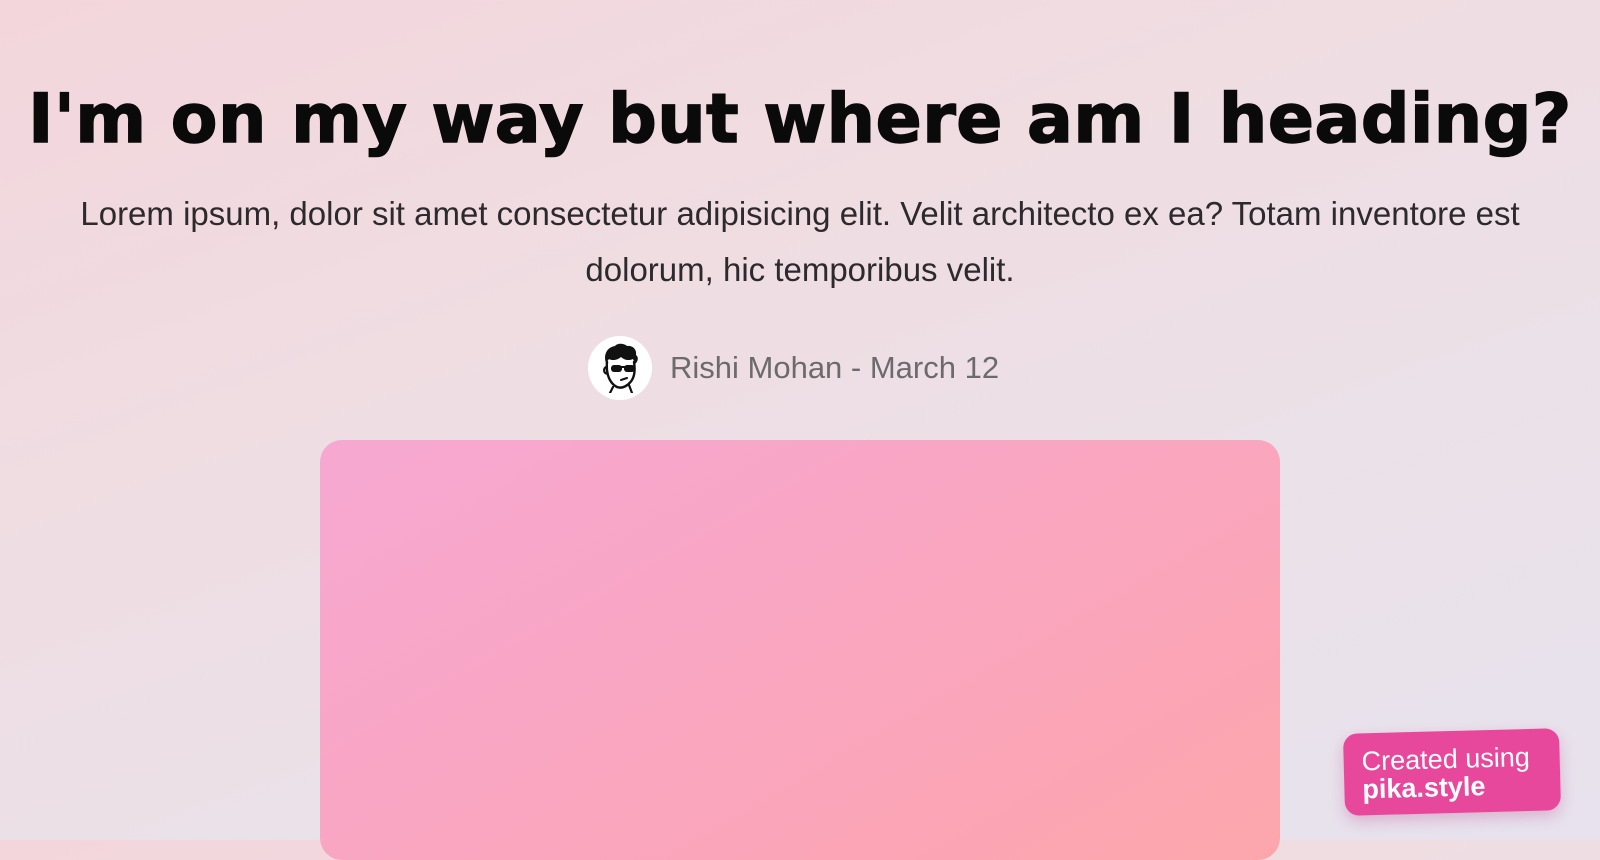 This screenshot has width=1600, height=860. What do you see at coordinates (799, 119) in the screenshot?
I see `page-title: I'm on my way but where am I heading?` at bounding box center [799, 119].